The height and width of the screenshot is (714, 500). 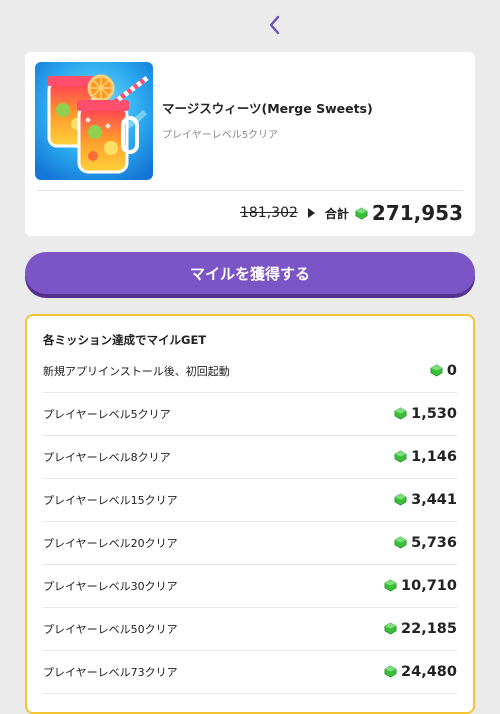 I want to click on mission-row: プレイヤーレベル20クリア 5,736, so click(x=250, y=542).